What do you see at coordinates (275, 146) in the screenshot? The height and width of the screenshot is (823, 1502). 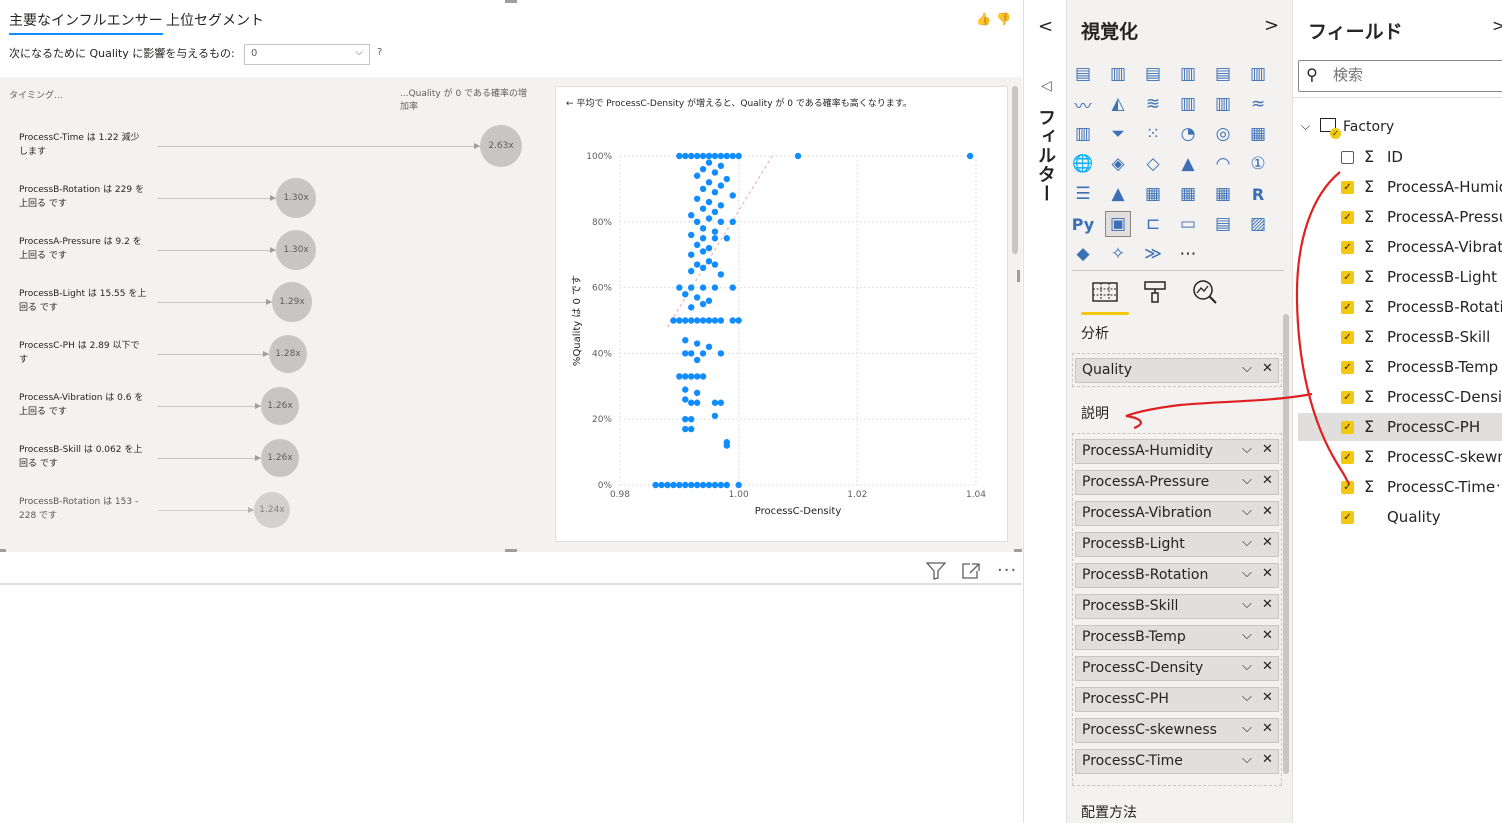 I see `influencer-row: ProcessC-Time は 1.22 減少します 2.63x` at bounding box center [275, 146].